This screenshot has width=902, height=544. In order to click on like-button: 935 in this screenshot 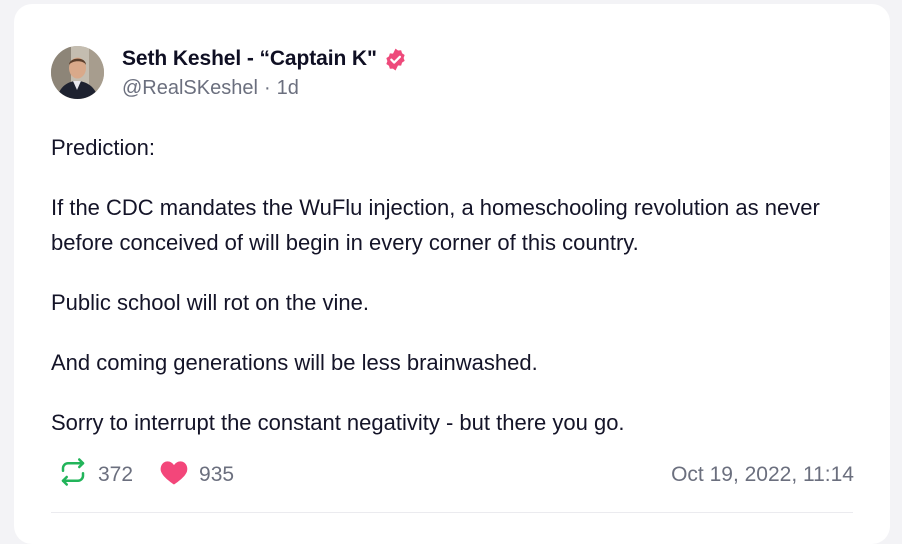, I will do `click(196, 475)`.